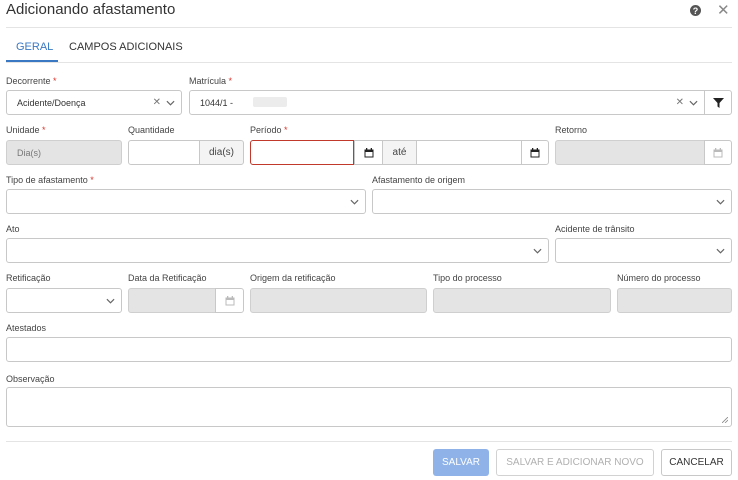  Describe the element at coordinates (126, 47) in the screenshot. I see `tab-campos-adicionais: CAMPOS ADICIONAIS` at that location.